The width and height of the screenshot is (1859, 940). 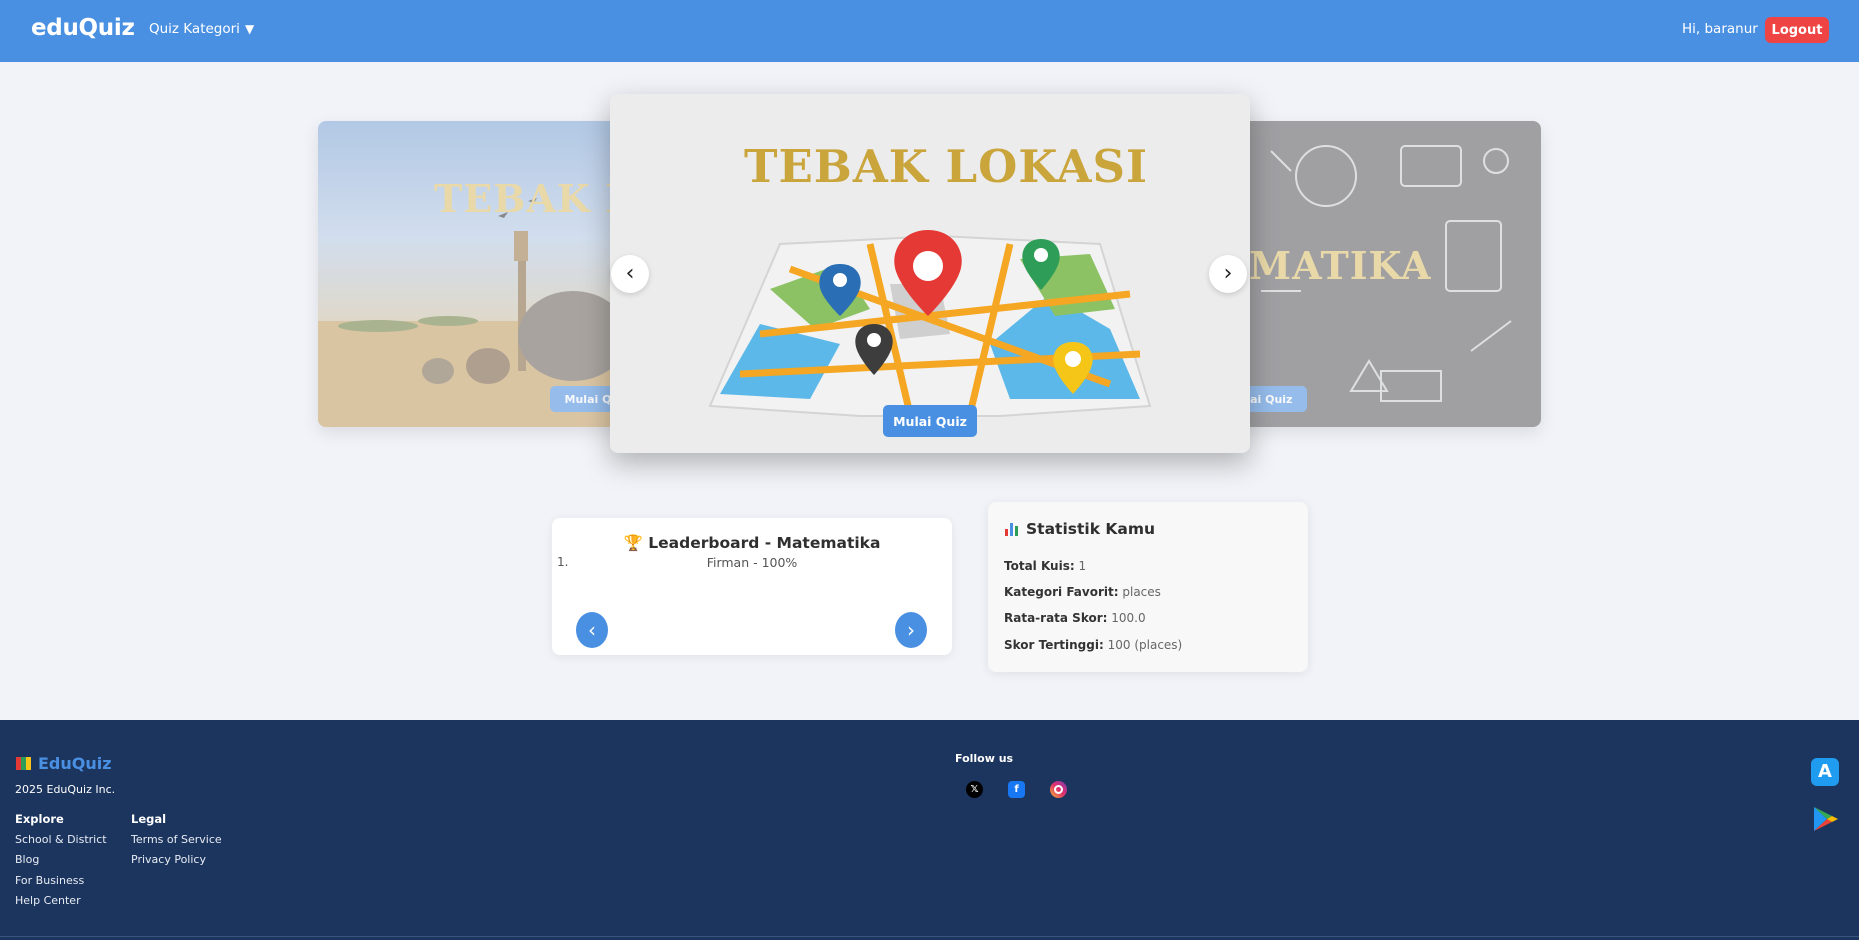 I want to click on quiz-category-label: Quiz Kategori, so click(x=194, y=29).